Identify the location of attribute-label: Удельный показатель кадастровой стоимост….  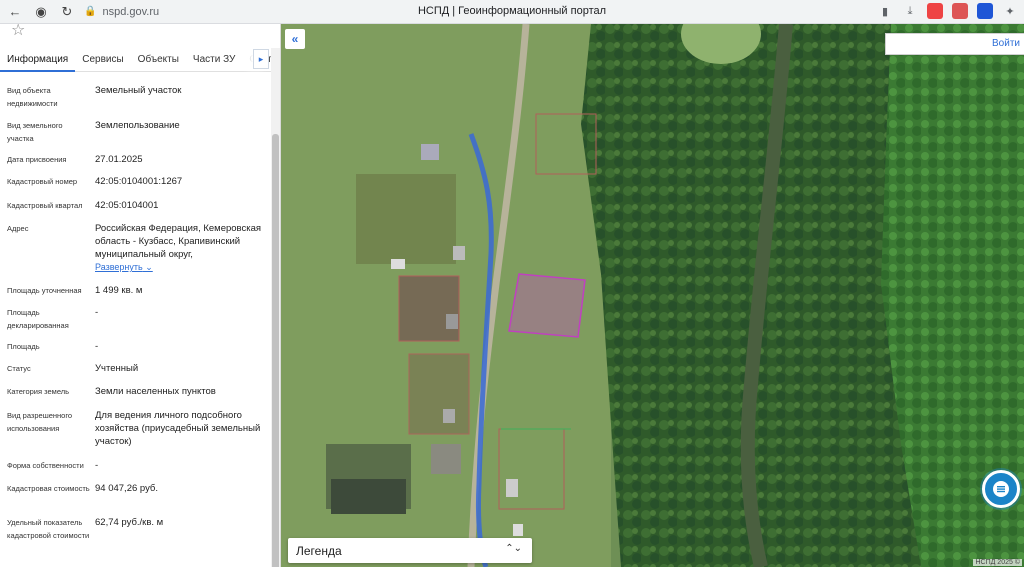
(48, 529).